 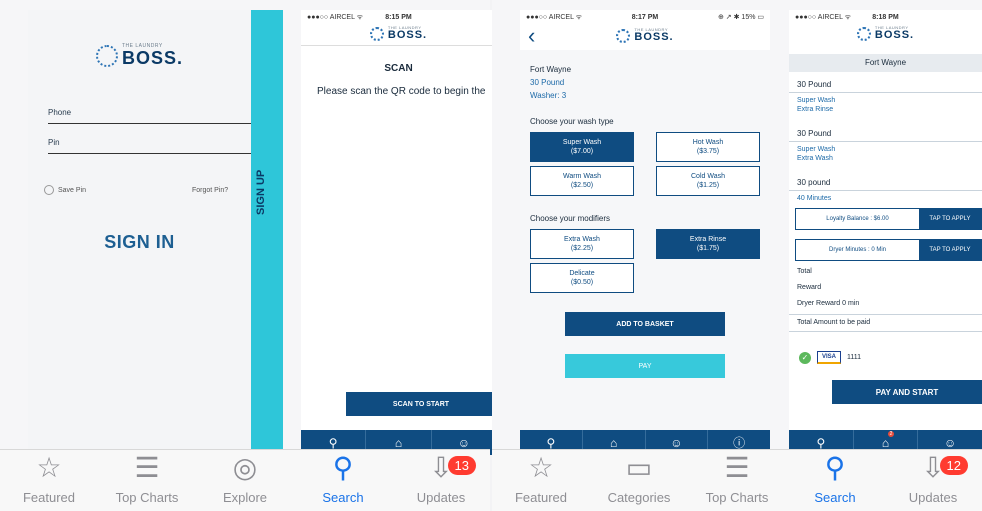 I want to click on option-name: Extra Rinse, so click(x=708, y=239).